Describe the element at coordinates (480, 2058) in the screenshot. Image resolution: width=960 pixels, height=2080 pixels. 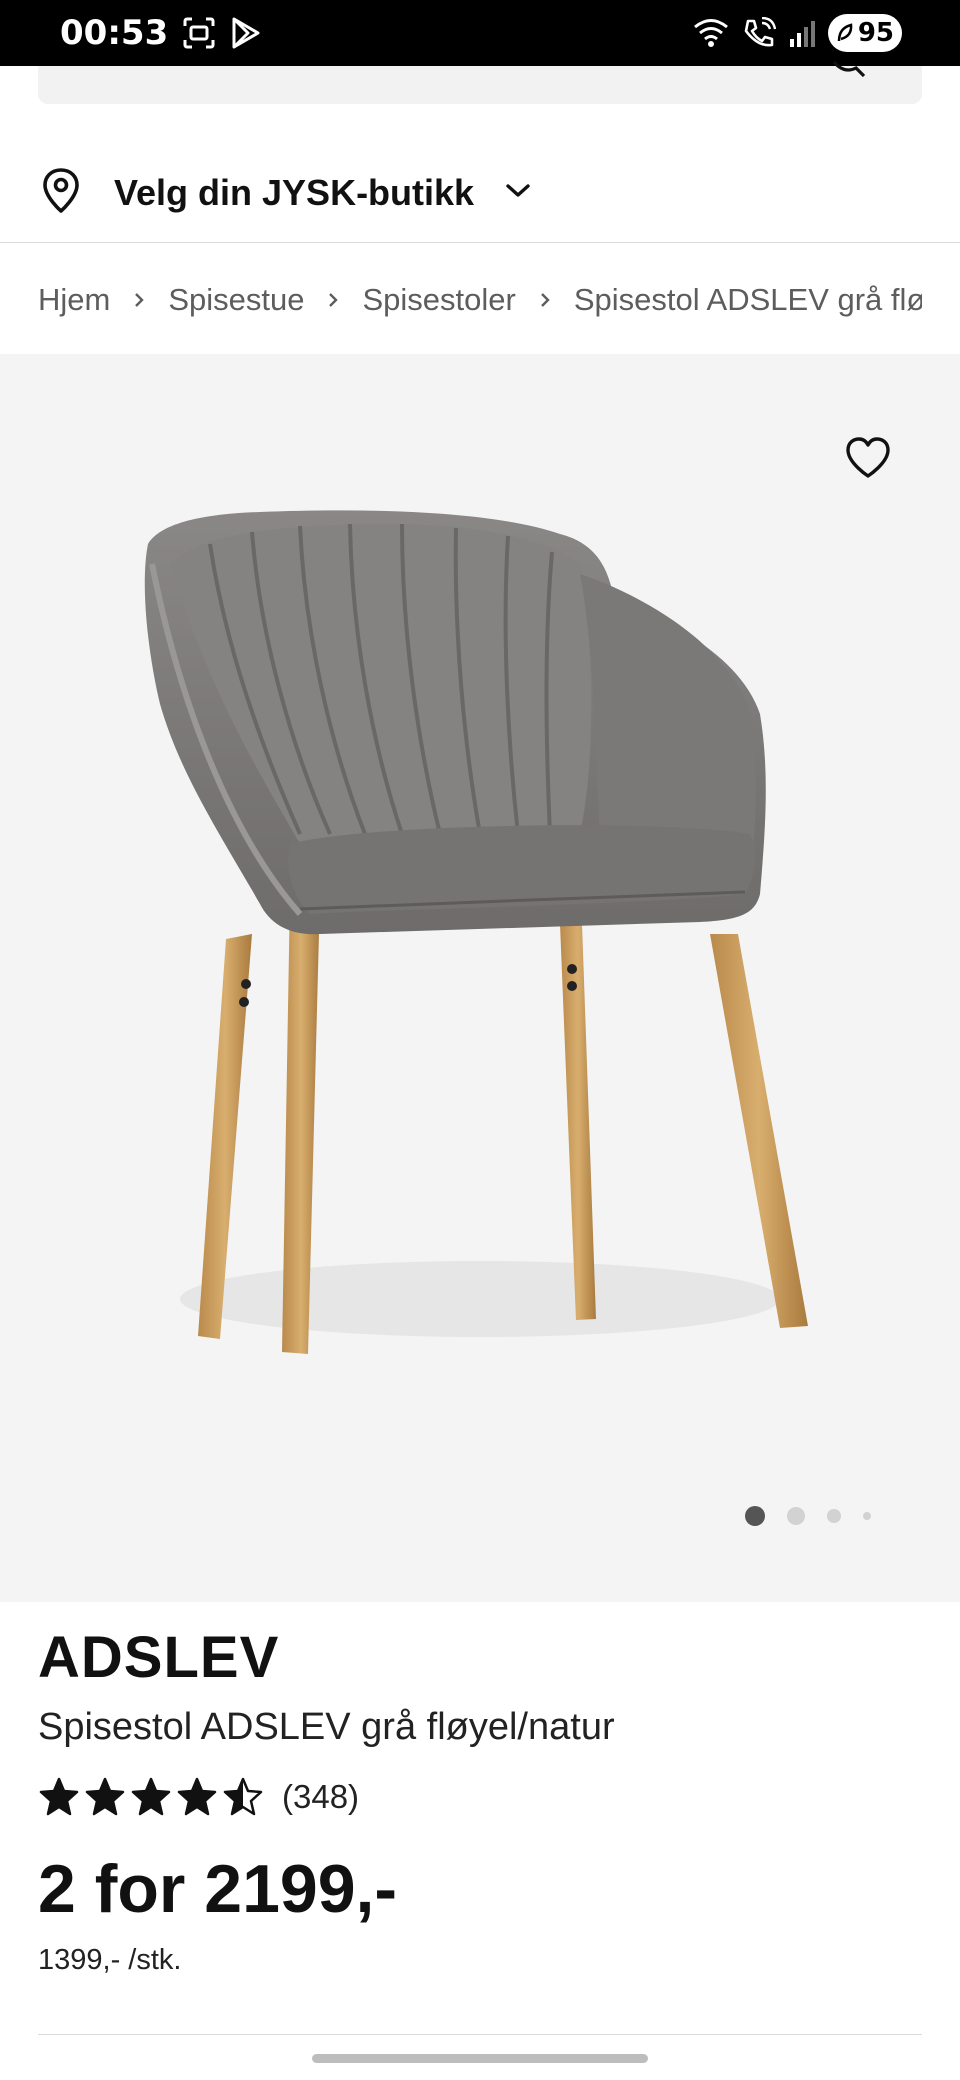
I see `home-indicator` at that location.